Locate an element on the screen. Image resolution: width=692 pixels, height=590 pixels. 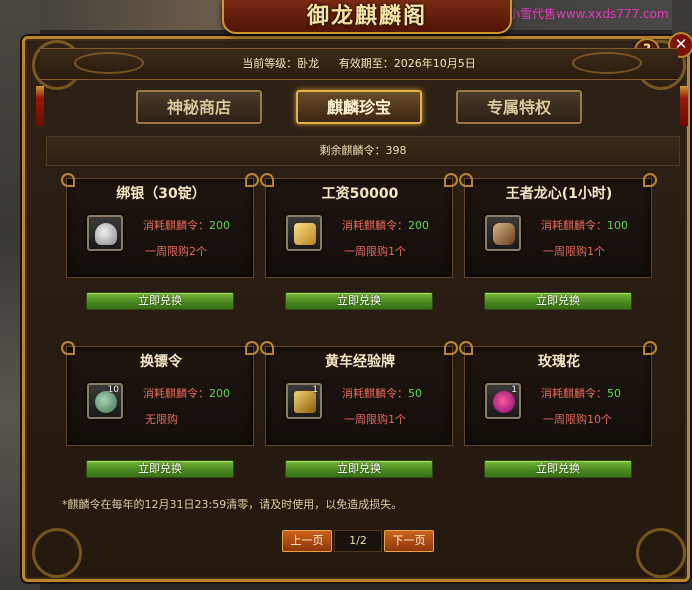
ornament-bottom-left is located at coordinates (57, 553).